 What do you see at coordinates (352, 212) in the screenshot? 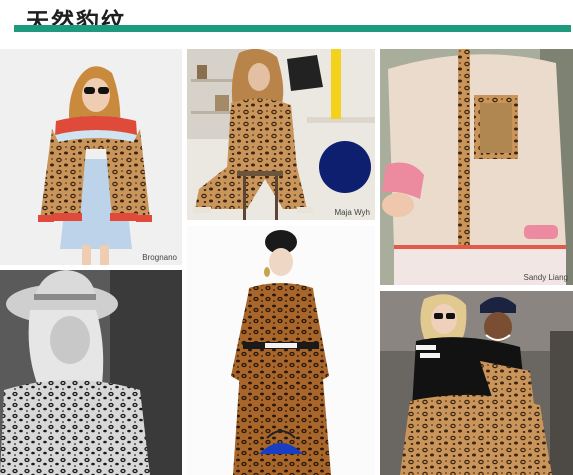
I see `photo-caption: Maja Wyh` at bounding box center [352, 212].